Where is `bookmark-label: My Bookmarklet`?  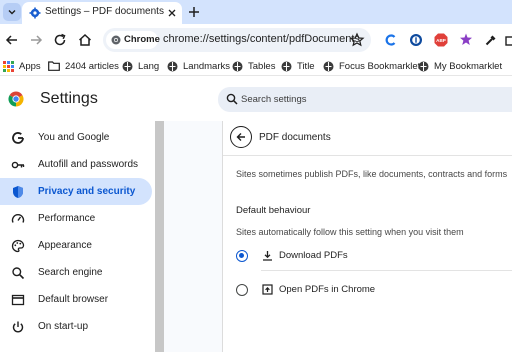
bookmark-label: My Bookmarklet is located at coordinates (468, 66).